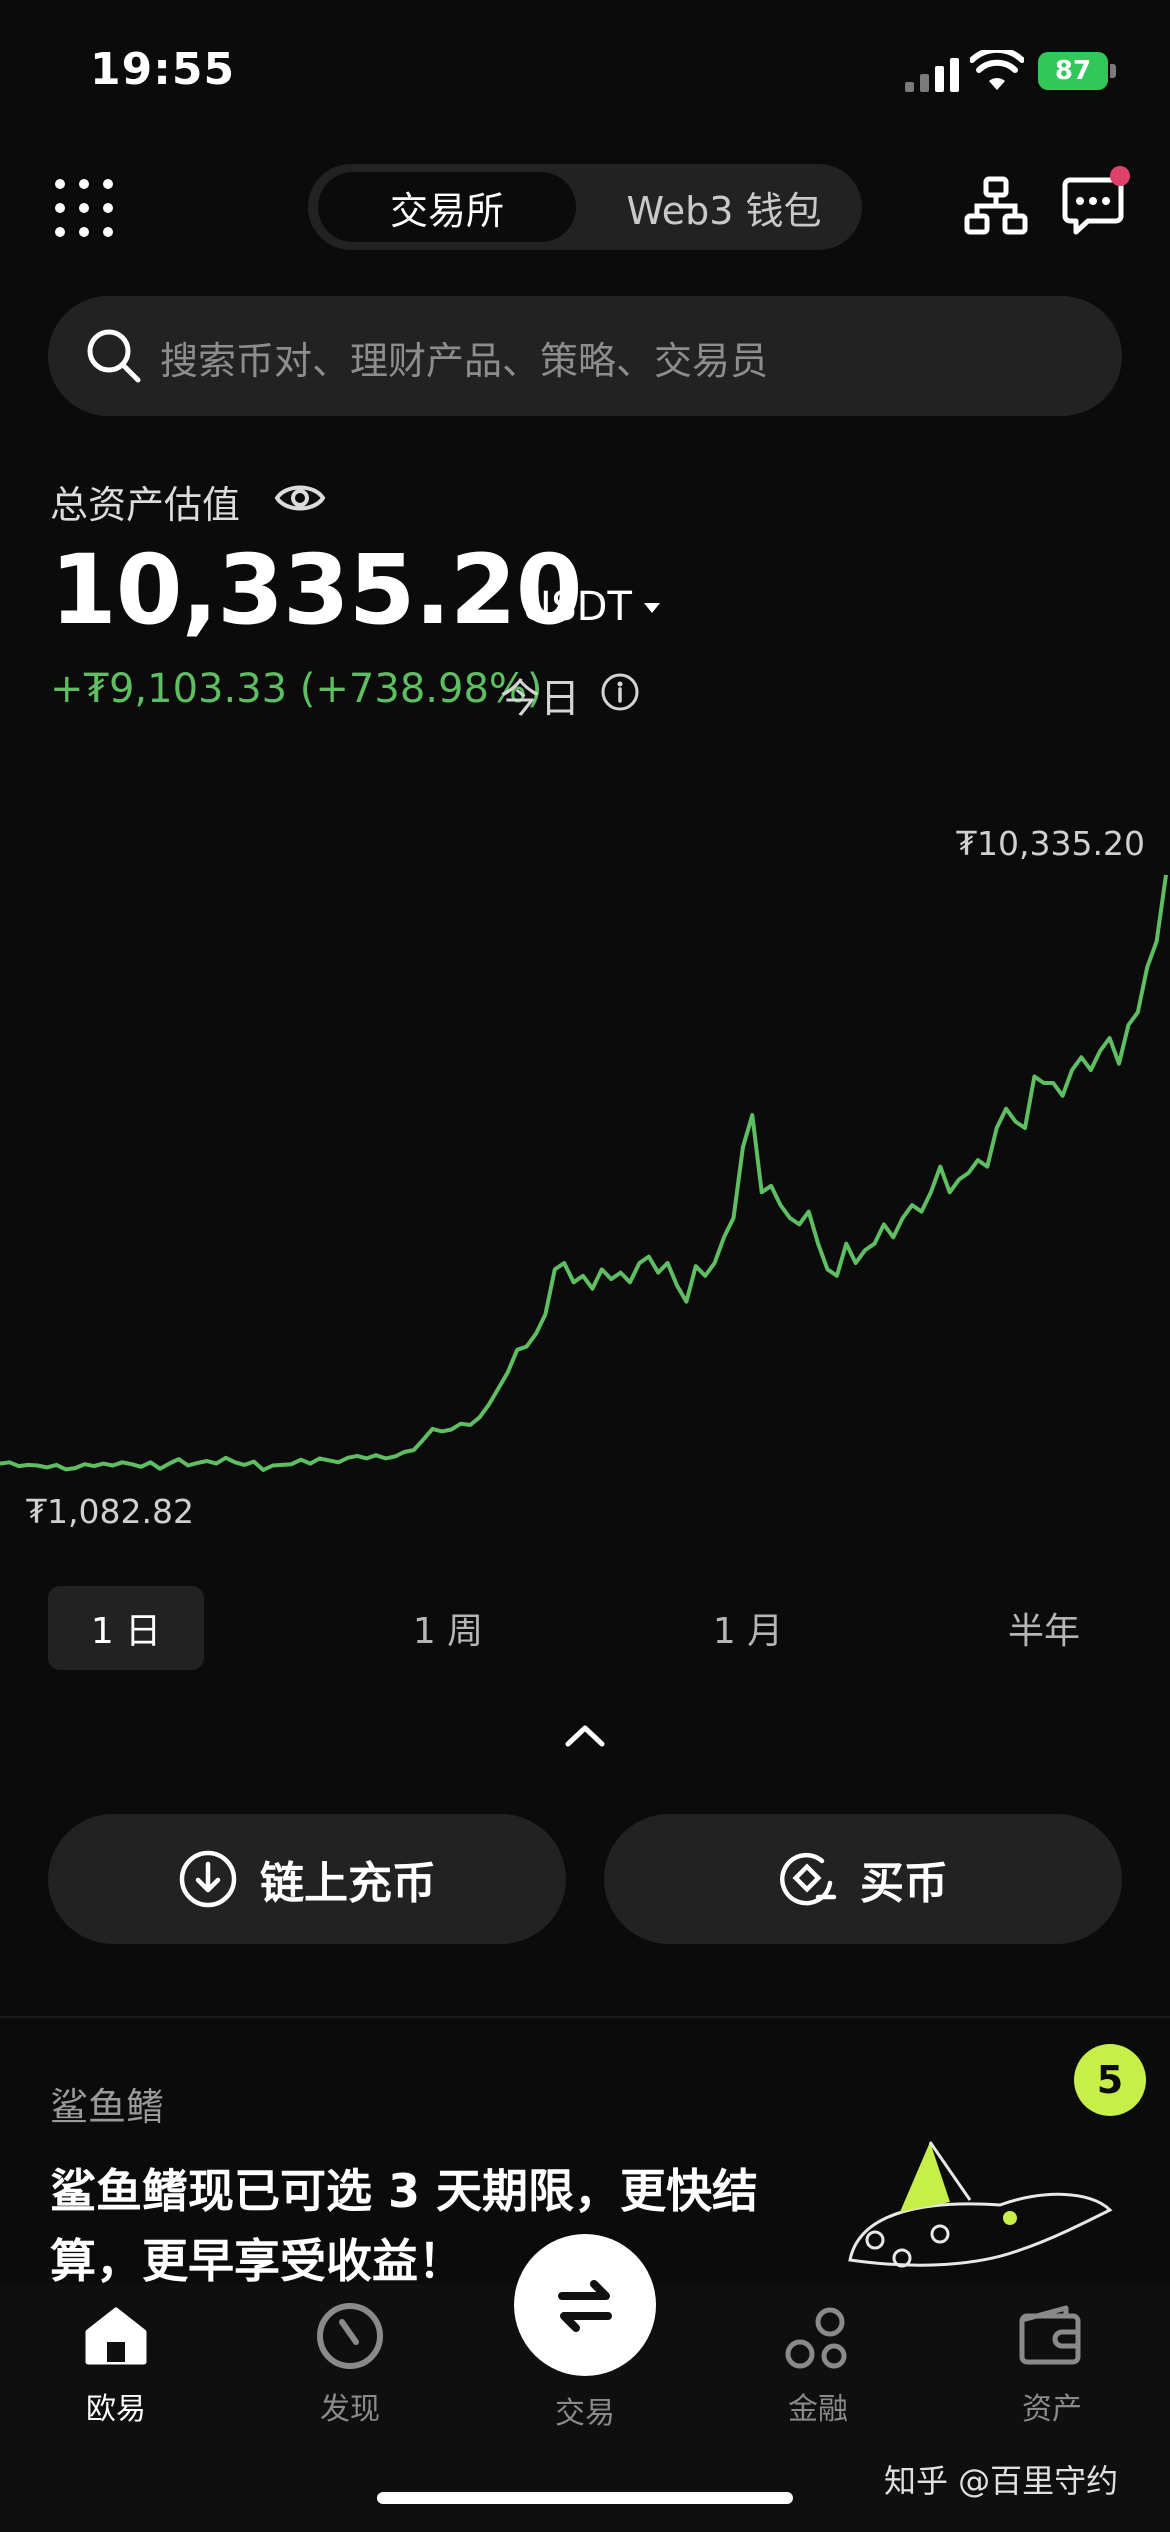 The height and width of the screenshot is (2532, 1170). I want to click on search-placeholder: 搜索币对、理财产品、策略、交易员, so click(464, 361).